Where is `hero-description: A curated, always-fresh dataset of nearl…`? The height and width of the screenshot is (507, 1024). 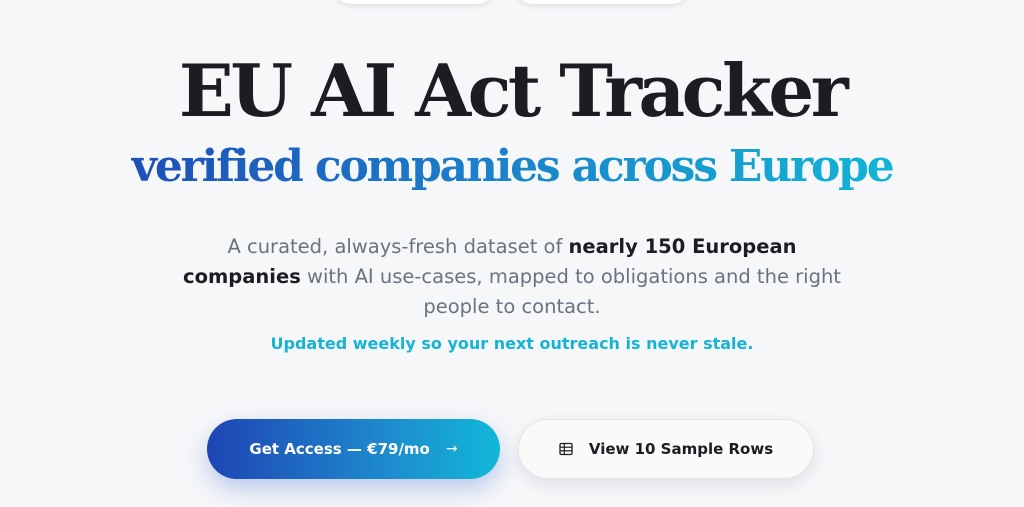
hero-description: A curated, always-fresh dataset of nearl… is located at coordinates (512, 277).